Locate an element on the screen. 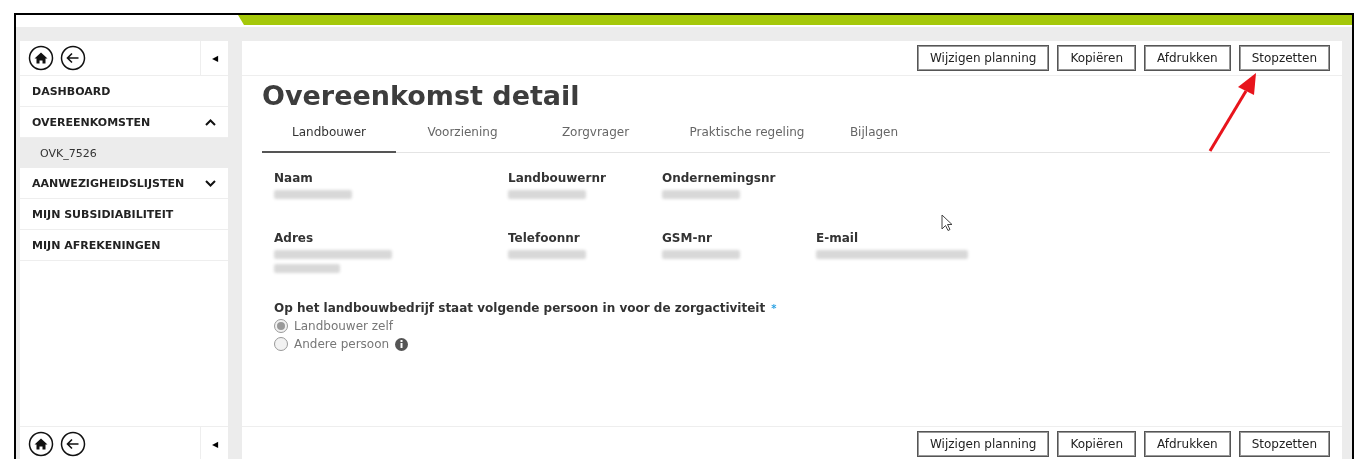 The height and width of the screenshot is (459, 1362). field-label: Ondernemingsnr is located at coordinates (719, 178).